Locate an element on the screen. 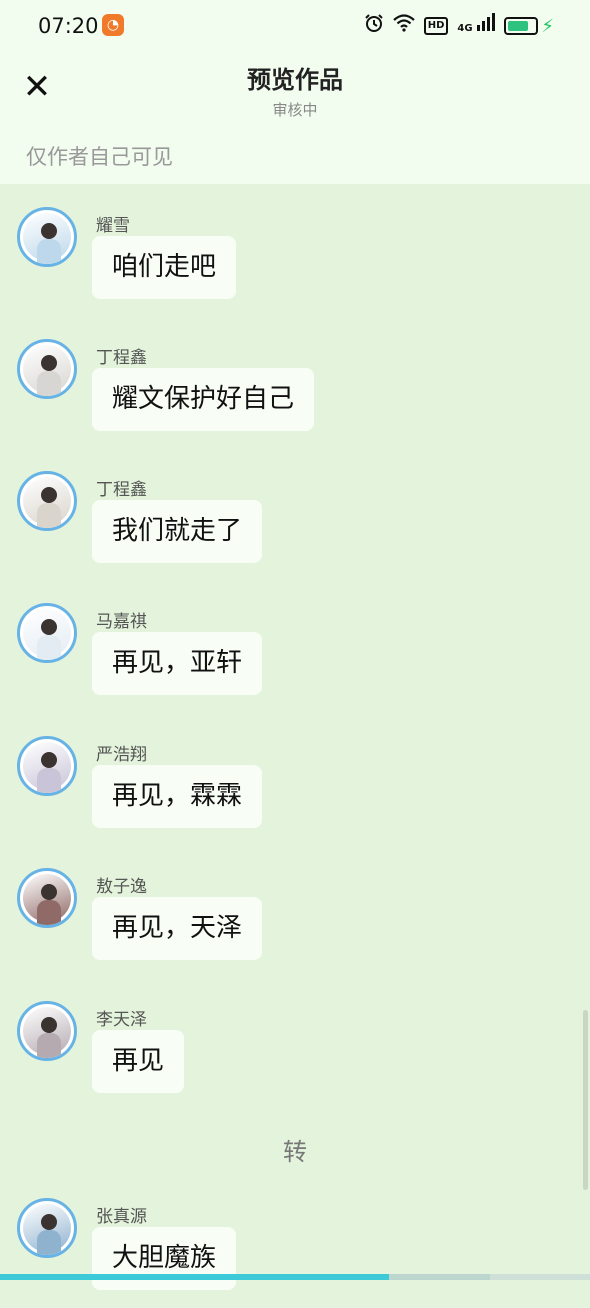 The height and width of the screenshot is (1308, 590). wifi-icon is located at coordinates (403, 26).